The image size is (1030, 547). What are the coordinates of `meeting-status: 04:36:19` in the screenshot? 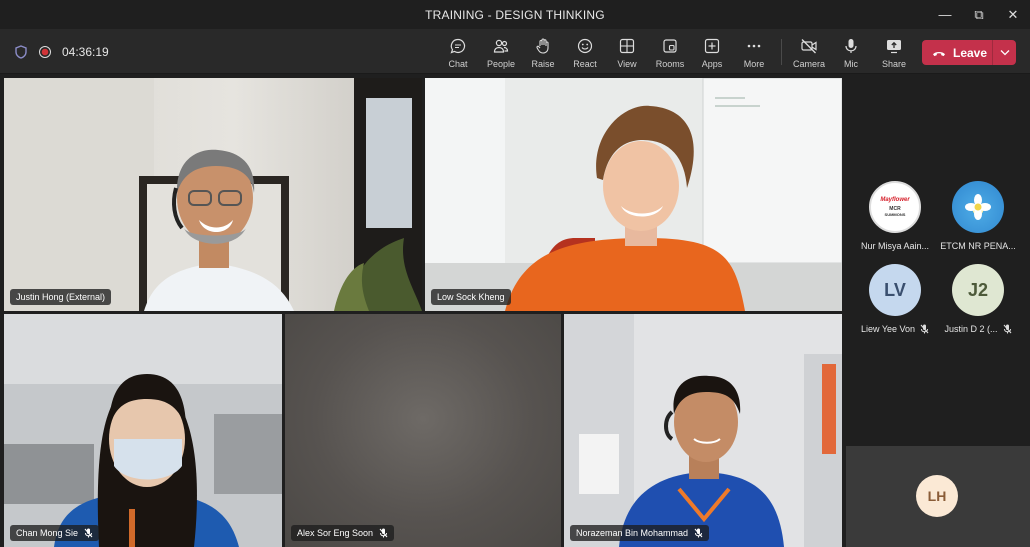 It's located at (61, 51).